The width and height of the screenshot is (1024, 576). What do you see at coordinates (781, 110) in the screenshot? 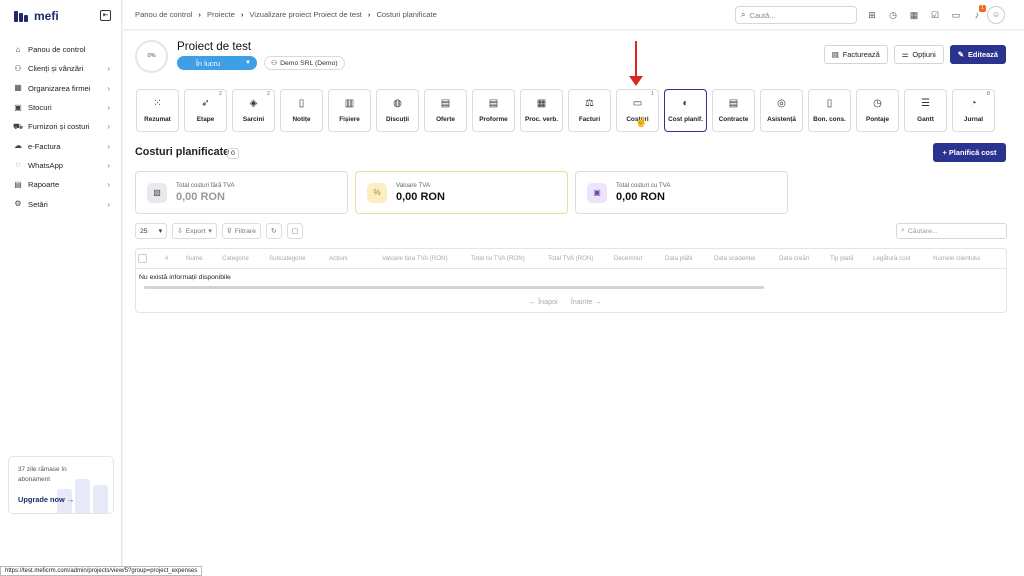
I see `tab-asistenta: ◎ Asistență` at bounding box center [781, 110].